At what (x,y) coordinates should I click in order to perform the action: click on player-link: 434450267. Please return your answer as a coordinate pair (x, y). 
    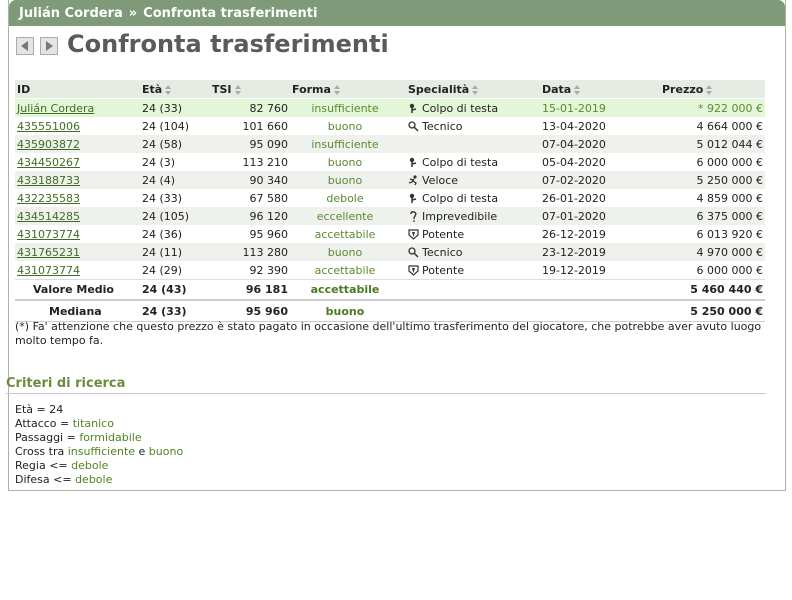
    Looking at the image, I should click on (48, 162).